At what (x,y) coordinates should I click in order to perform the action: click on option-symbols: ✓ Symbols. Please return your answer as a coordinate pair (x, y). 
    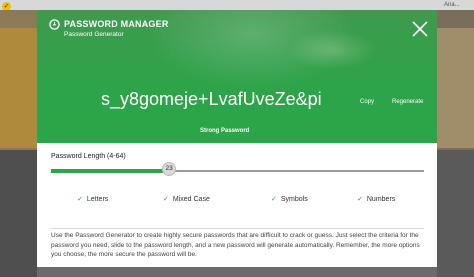
    Looking at the image, I should click on (289, 199).